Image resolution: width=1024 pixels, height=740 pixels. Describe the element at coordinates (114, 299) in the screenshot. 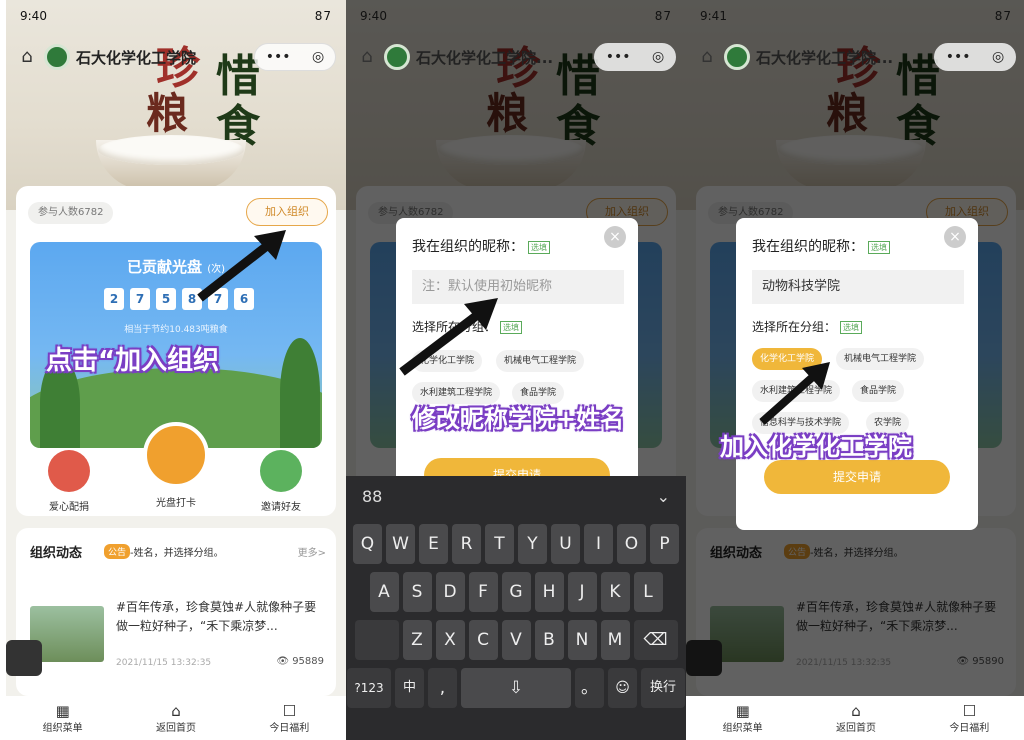

I see `counter-digit: 2` at that location.